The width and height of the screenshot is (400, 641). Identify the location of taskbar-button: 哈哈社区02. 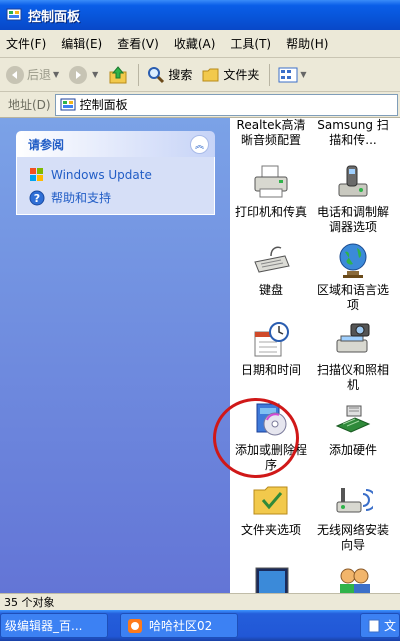
(179, 625).